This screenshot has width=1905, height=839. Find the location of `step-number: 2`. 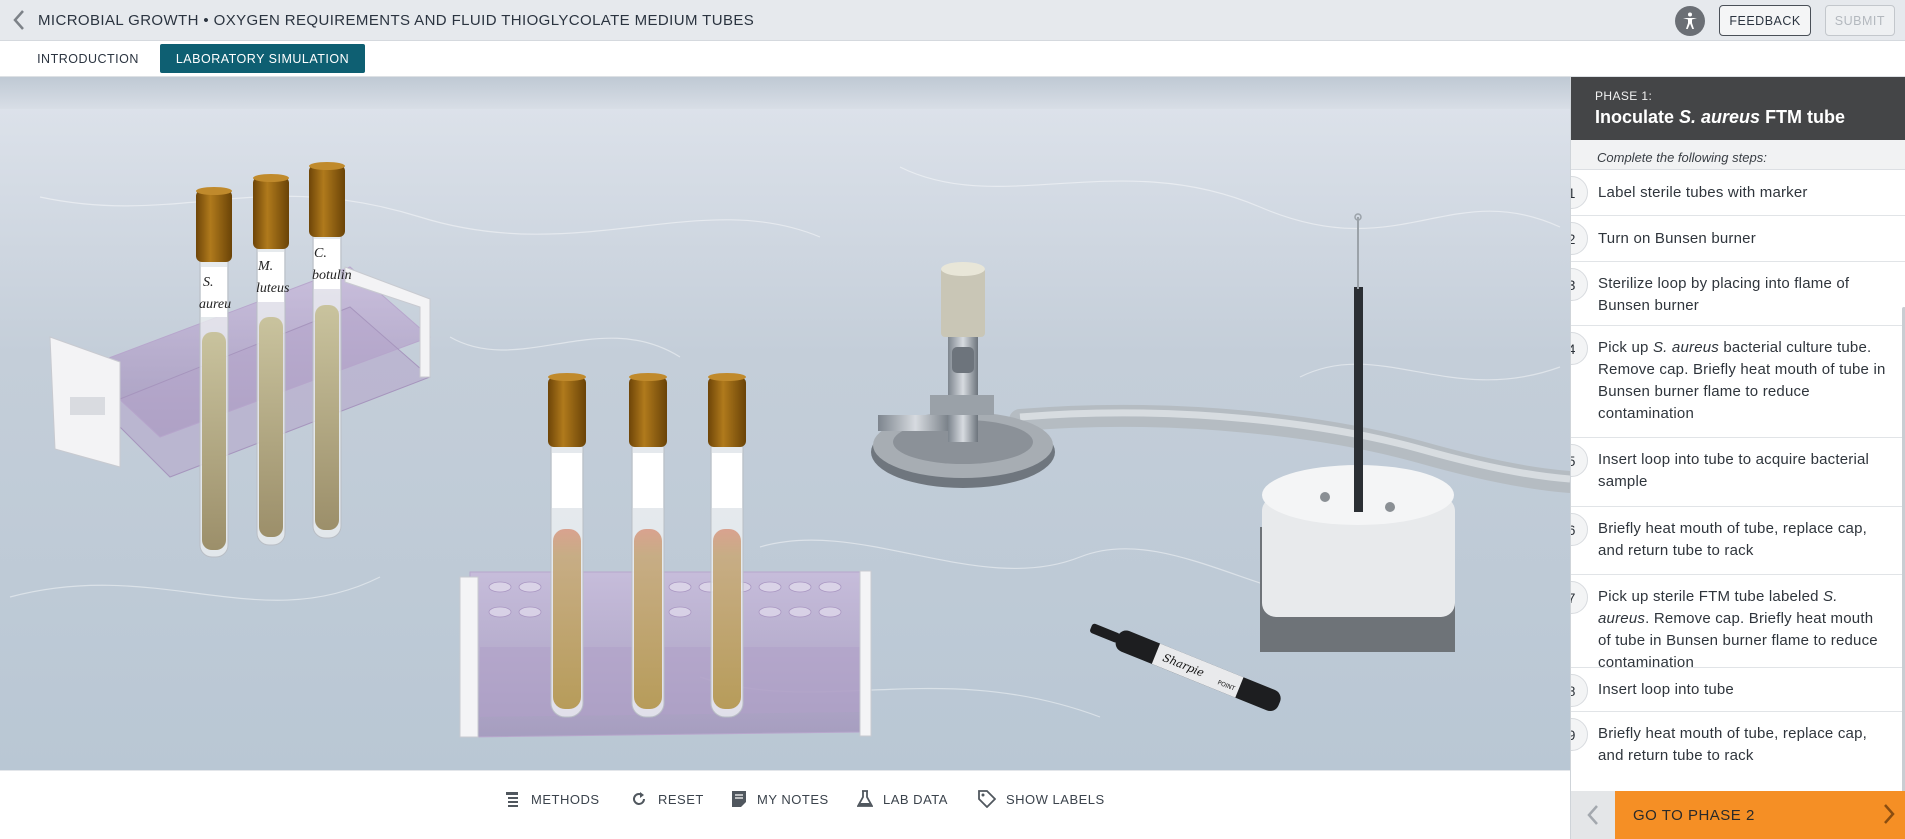

step-number: 2 is located at coordinates (1579, 238).